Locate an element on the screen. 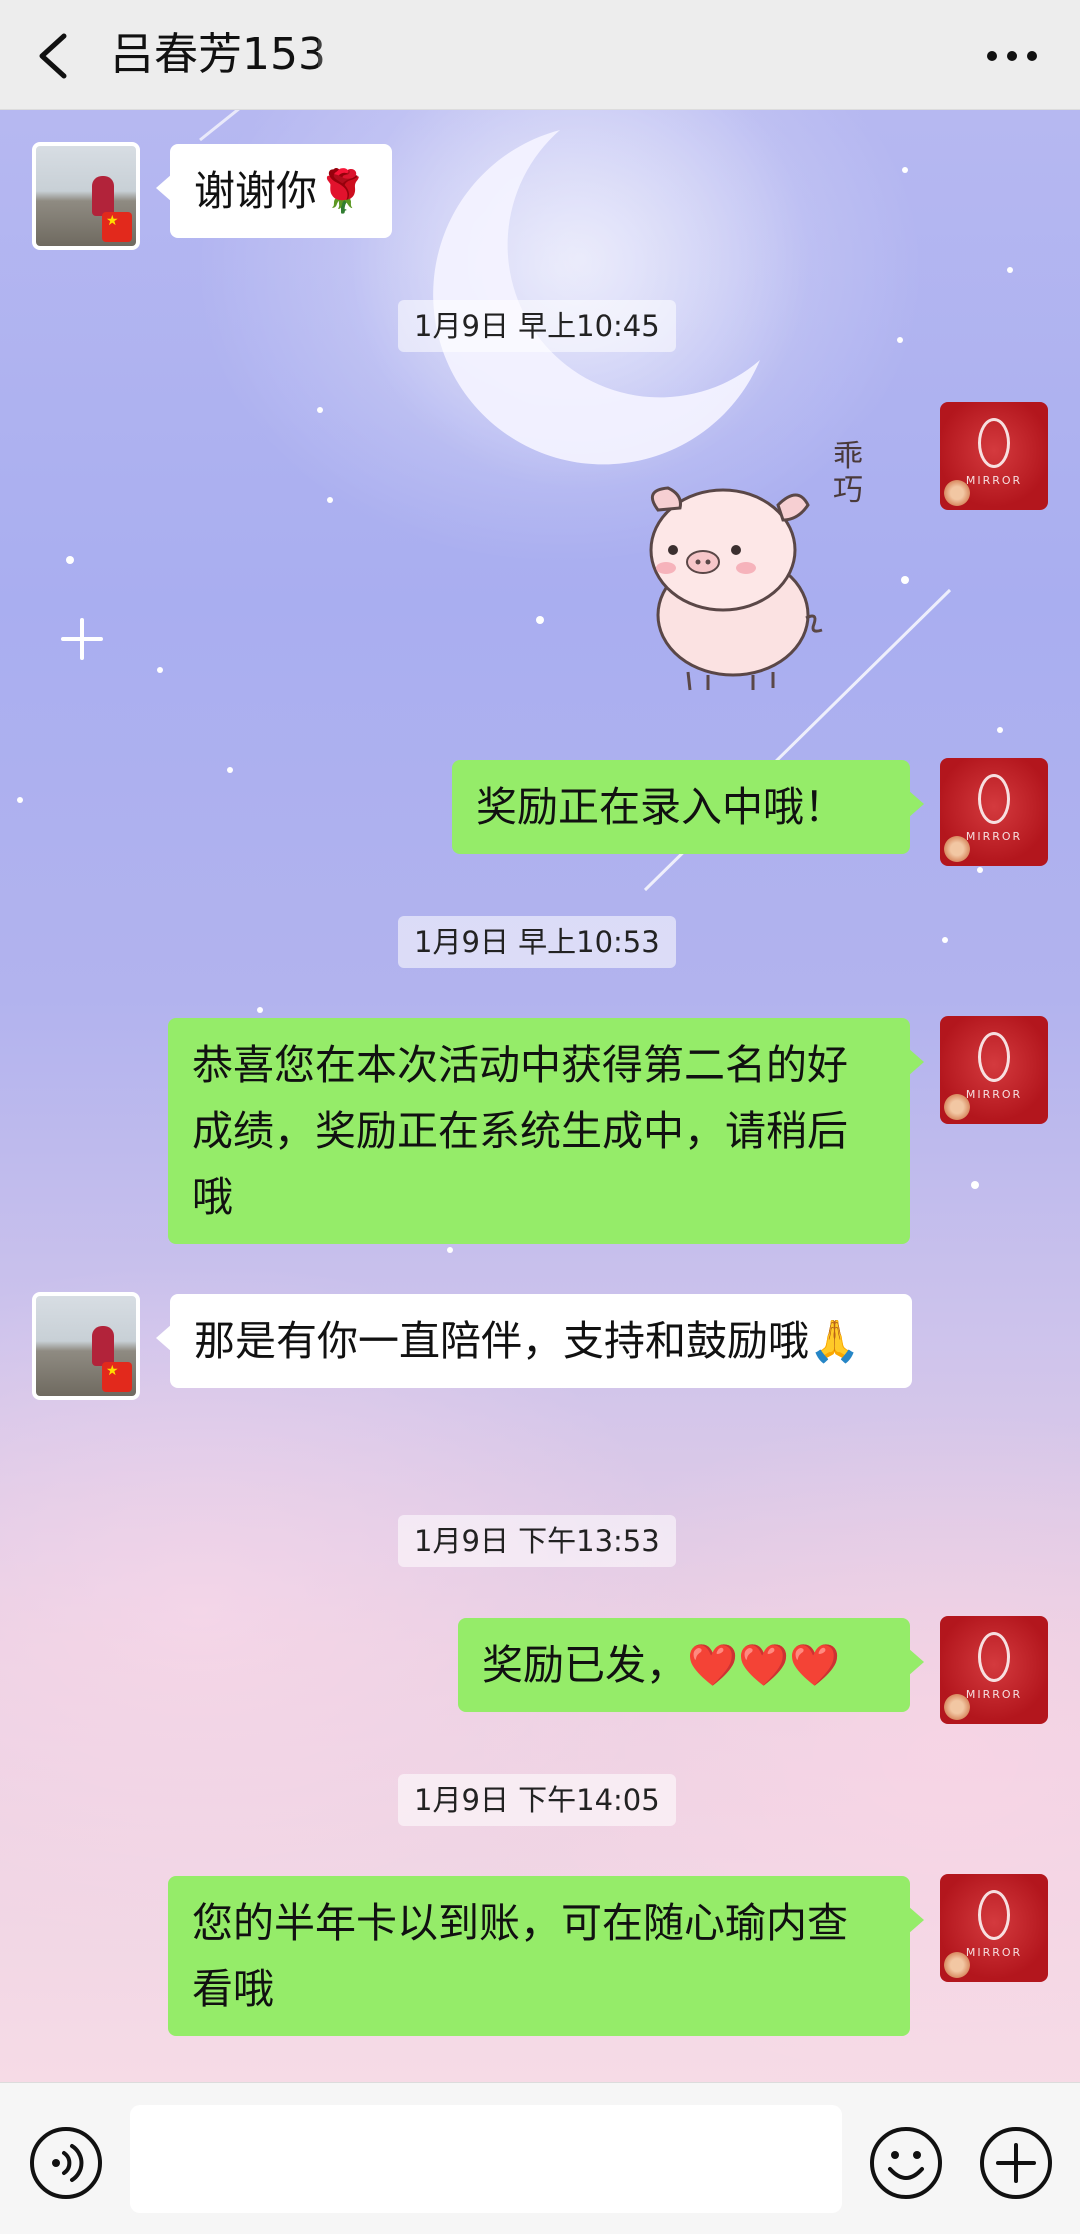 The image size is (1080, 2234). message-bubble-out: 您的半年卡以到账，可在随心瑜内查看哦 is located at coordinates (546, 1956).